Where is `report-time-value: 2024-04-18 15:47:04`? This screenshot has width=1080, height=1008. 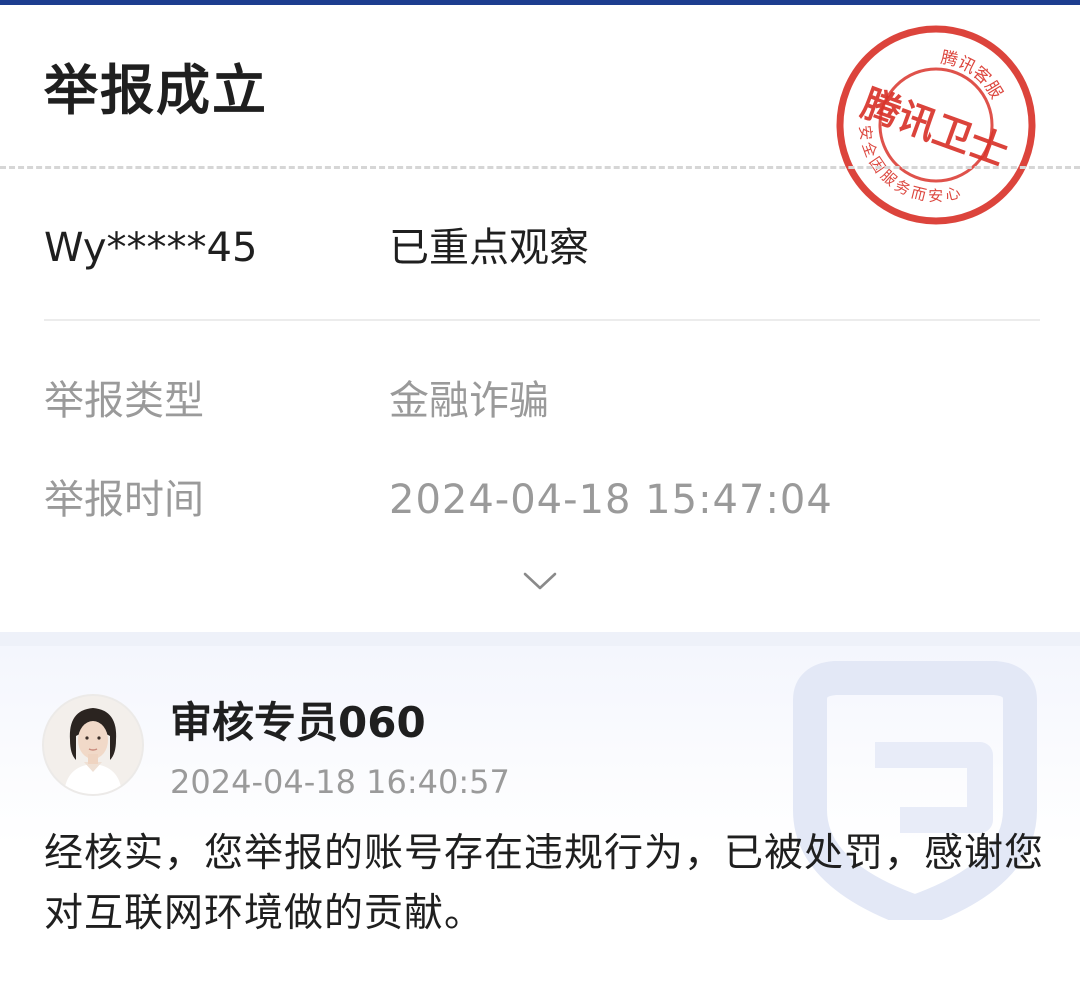 report-time-value: 2024-04-18 15:47:04 is located at coordinates (611, 500).